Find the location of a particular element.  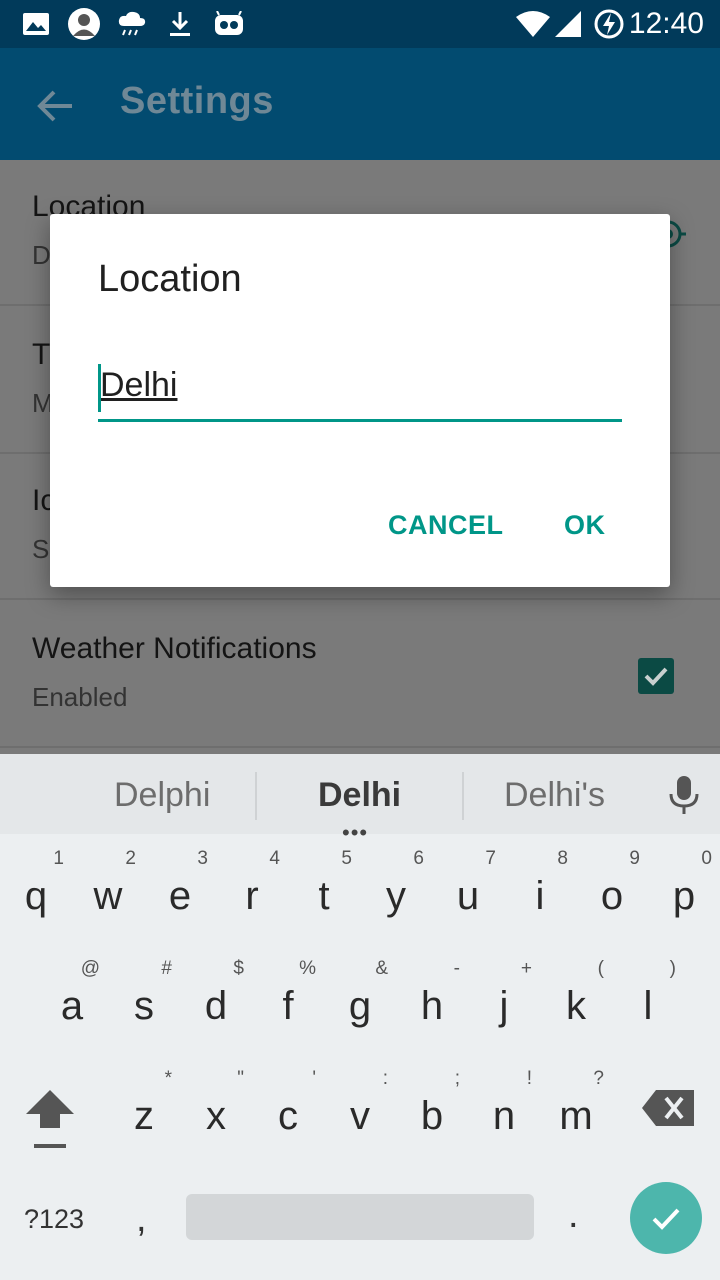

cyanogen-icon is located at coordinates (229, 24).